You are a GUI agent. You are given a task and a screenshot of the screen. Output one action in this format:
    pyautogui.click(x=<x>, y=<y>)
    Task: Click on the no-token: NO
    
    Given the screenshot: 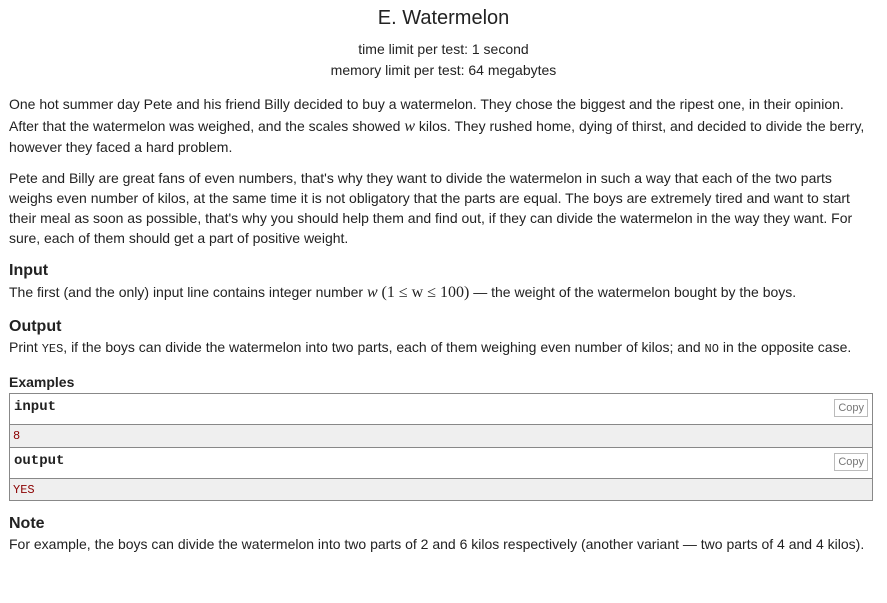 What is the action you would take?
    pyautogui.click(x=711, y=349)
    